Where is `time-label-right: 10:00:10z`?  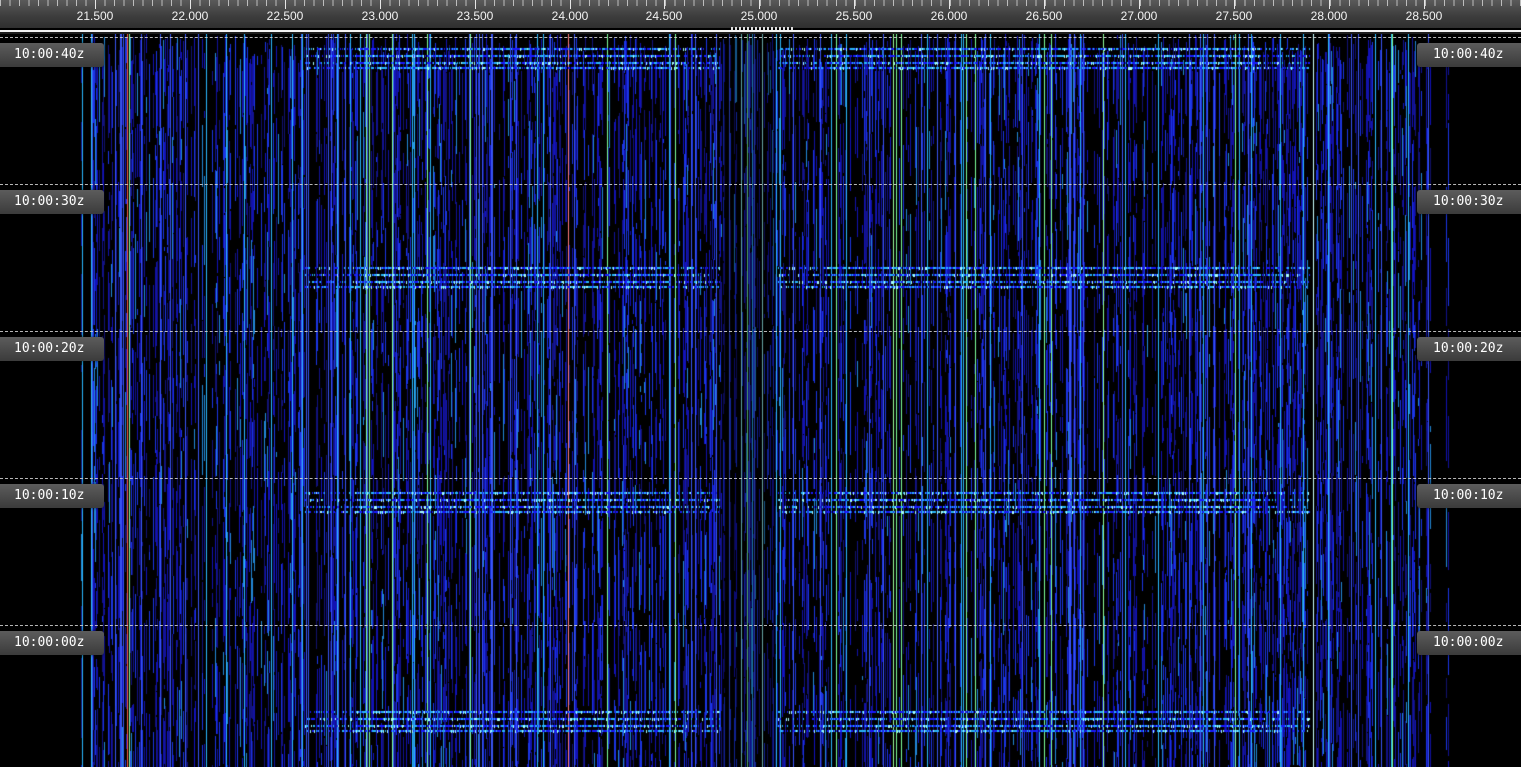
time-label-right: 10:00:10z is located at coordinates (1469, 496).